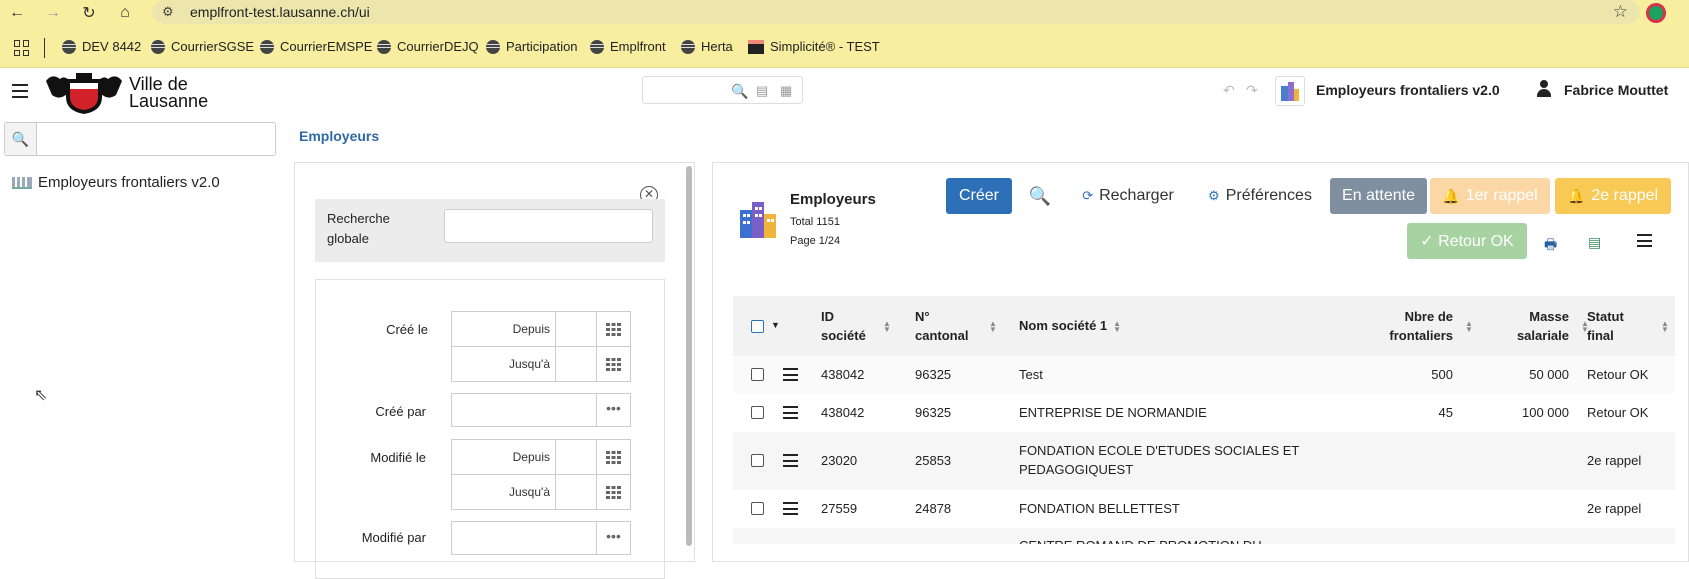  What do you see at coordinates (171, 12) in the screenshot?
I see `site-settings-icon: ⚙` at bounding box center [171, 12].